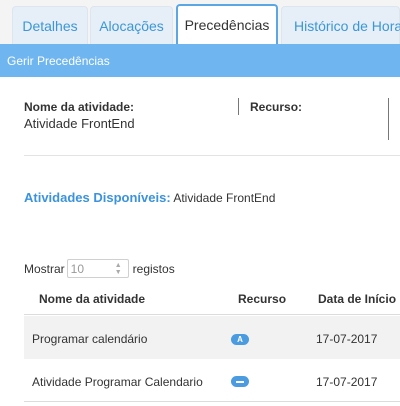  I want to click on row-activity-name: Atividade Programar Calendario, so click(117, 382).